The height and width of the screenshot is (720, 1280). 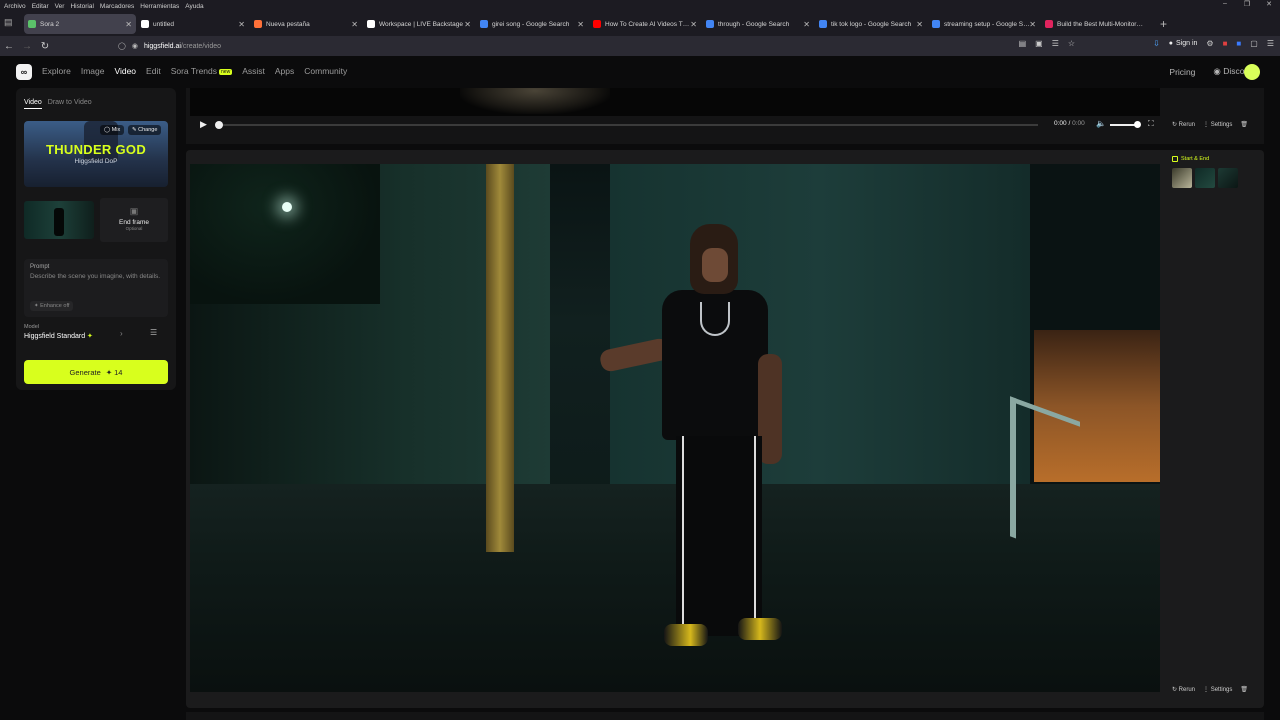 What do you see at coordinates (984, 24) in the screenshot?
I see `tab-streaming-setup: streaming setup - Google Searc ✕` at bounding box center [984, 24].